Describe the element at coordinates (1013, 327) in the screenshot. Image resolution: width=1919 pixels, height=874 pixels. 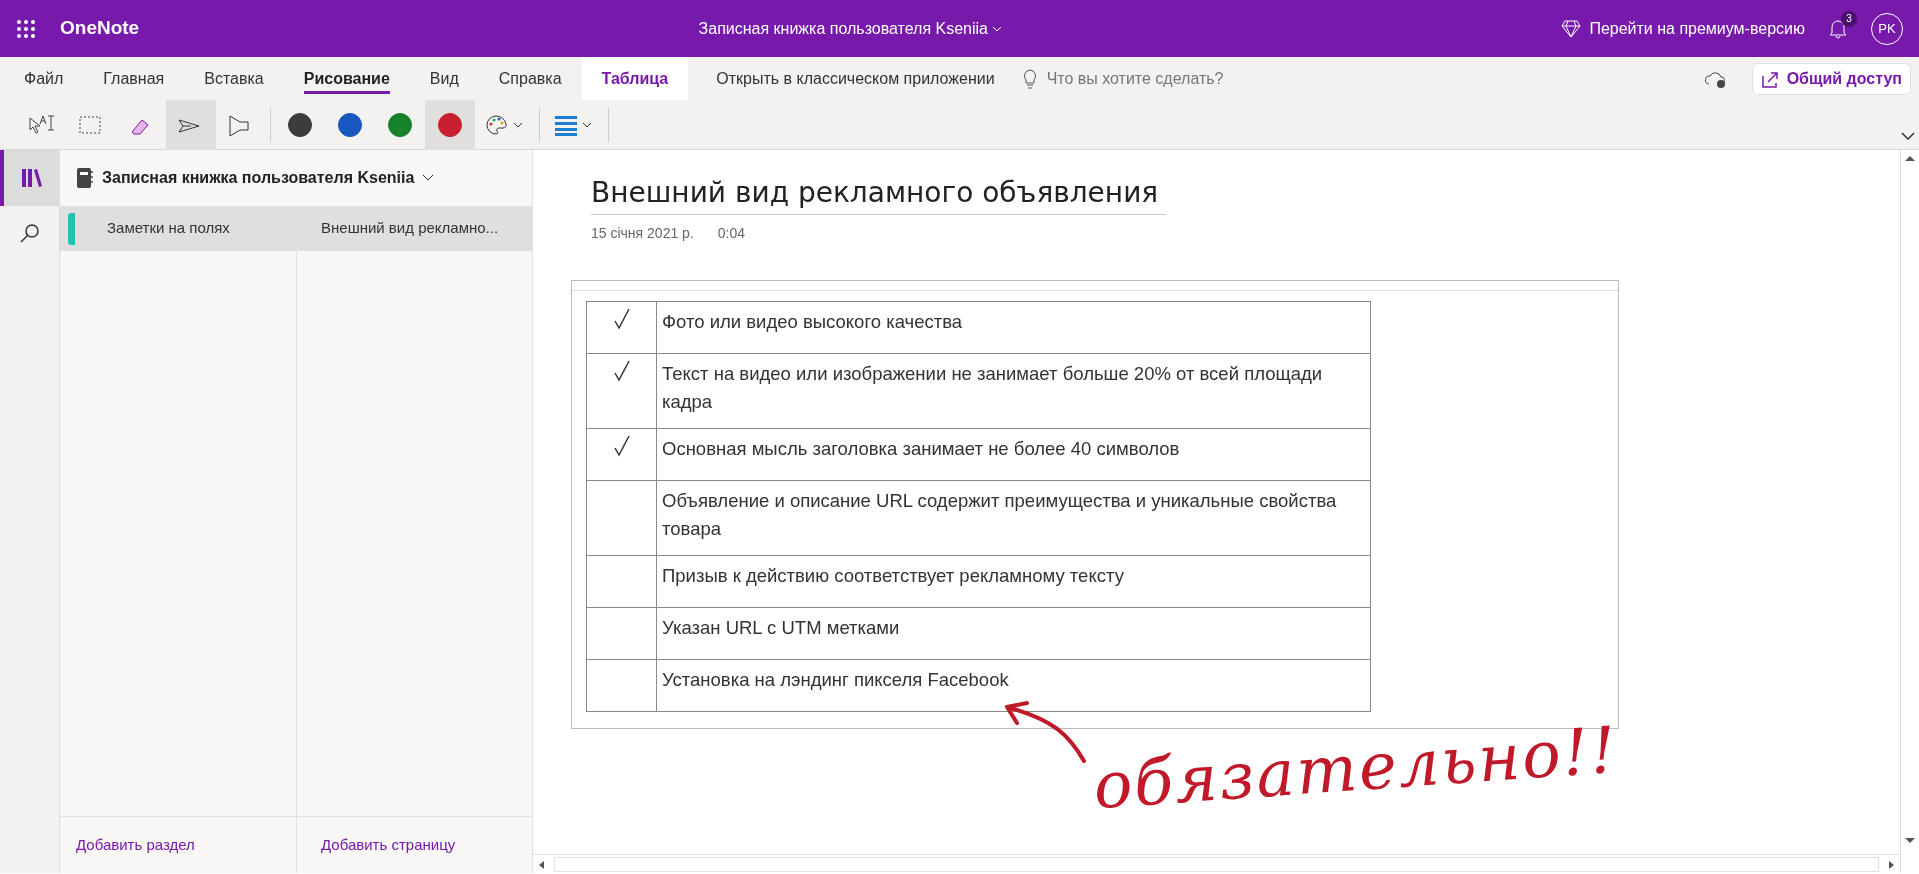
I see `table-cell: Фото или видео высокого качества` at that location.